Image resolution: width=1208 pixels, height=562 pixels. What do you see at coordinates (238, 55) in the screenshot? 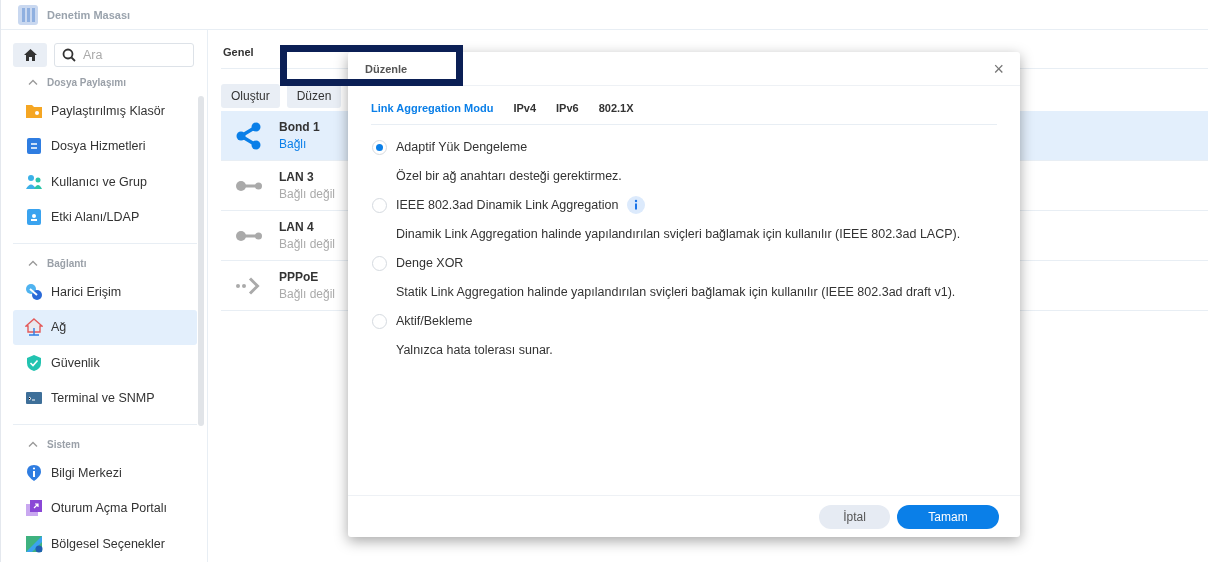
I see `tab: Genel` at bounding box center [238, 55].